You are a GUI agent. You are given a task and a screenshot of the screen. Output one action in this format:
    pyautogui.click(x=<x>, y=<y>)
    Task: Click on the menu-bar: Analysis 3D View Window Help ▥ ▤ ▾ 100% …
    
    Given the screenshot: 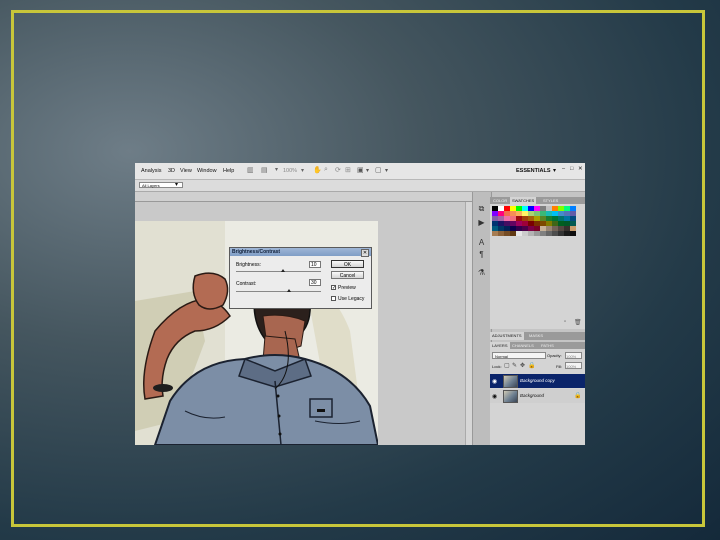 What is the action you would take?
    pyautogui.click(x=360, y=171)
    